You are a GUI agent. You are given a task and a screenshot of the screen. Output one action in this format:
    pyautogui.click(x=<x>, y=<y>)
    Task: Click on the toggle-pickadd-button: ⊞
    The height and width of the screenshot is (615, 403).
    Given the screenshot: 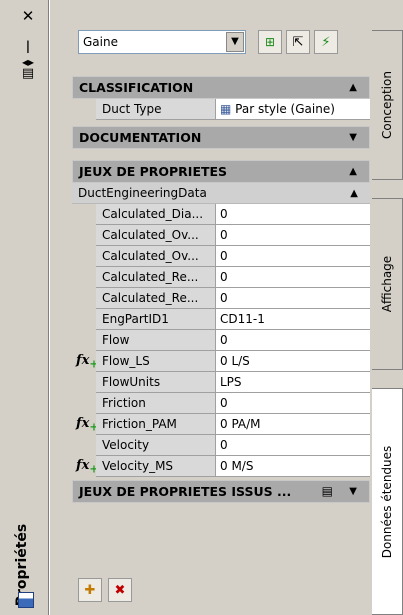 What is the action you would take?
    pyautogui.click(x=270, y=42)
    